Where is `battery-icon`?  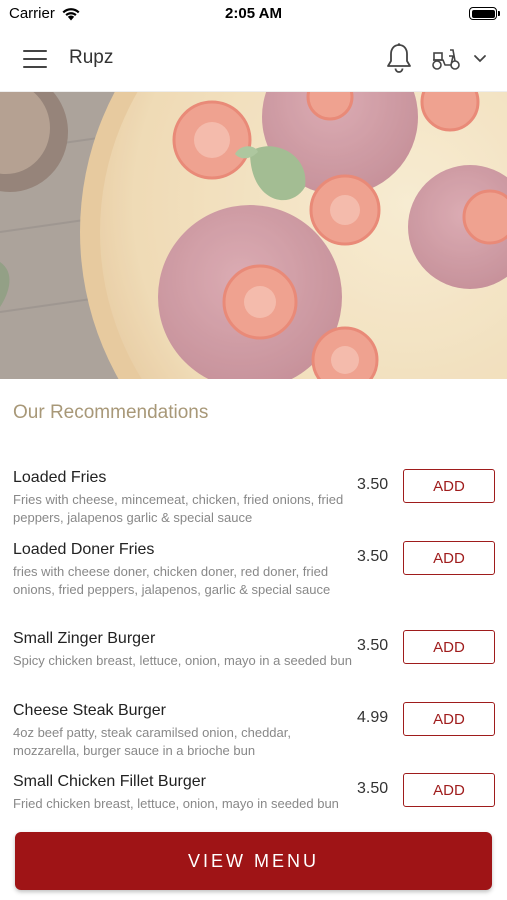
battery-icon is located at coordinates (484, 13).